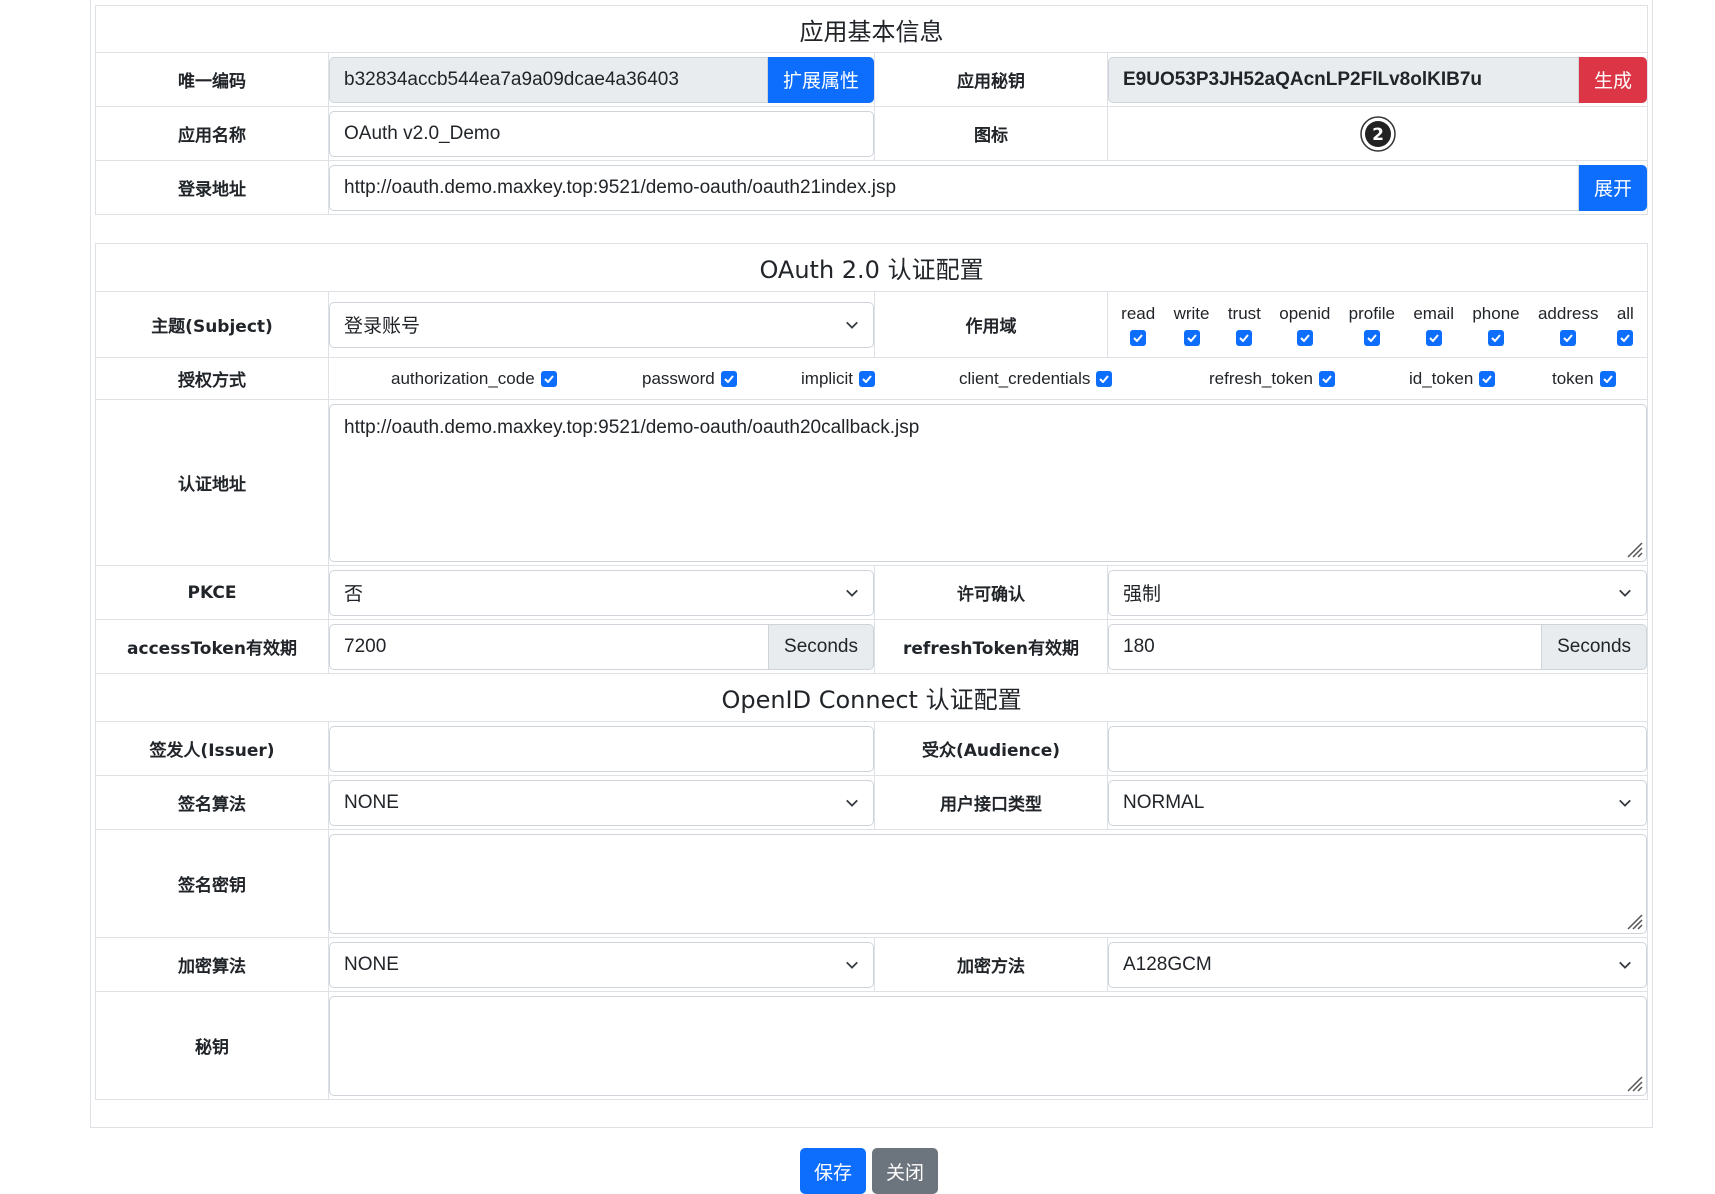  I want to click on scope-openid: openid, so click(1304, 325).